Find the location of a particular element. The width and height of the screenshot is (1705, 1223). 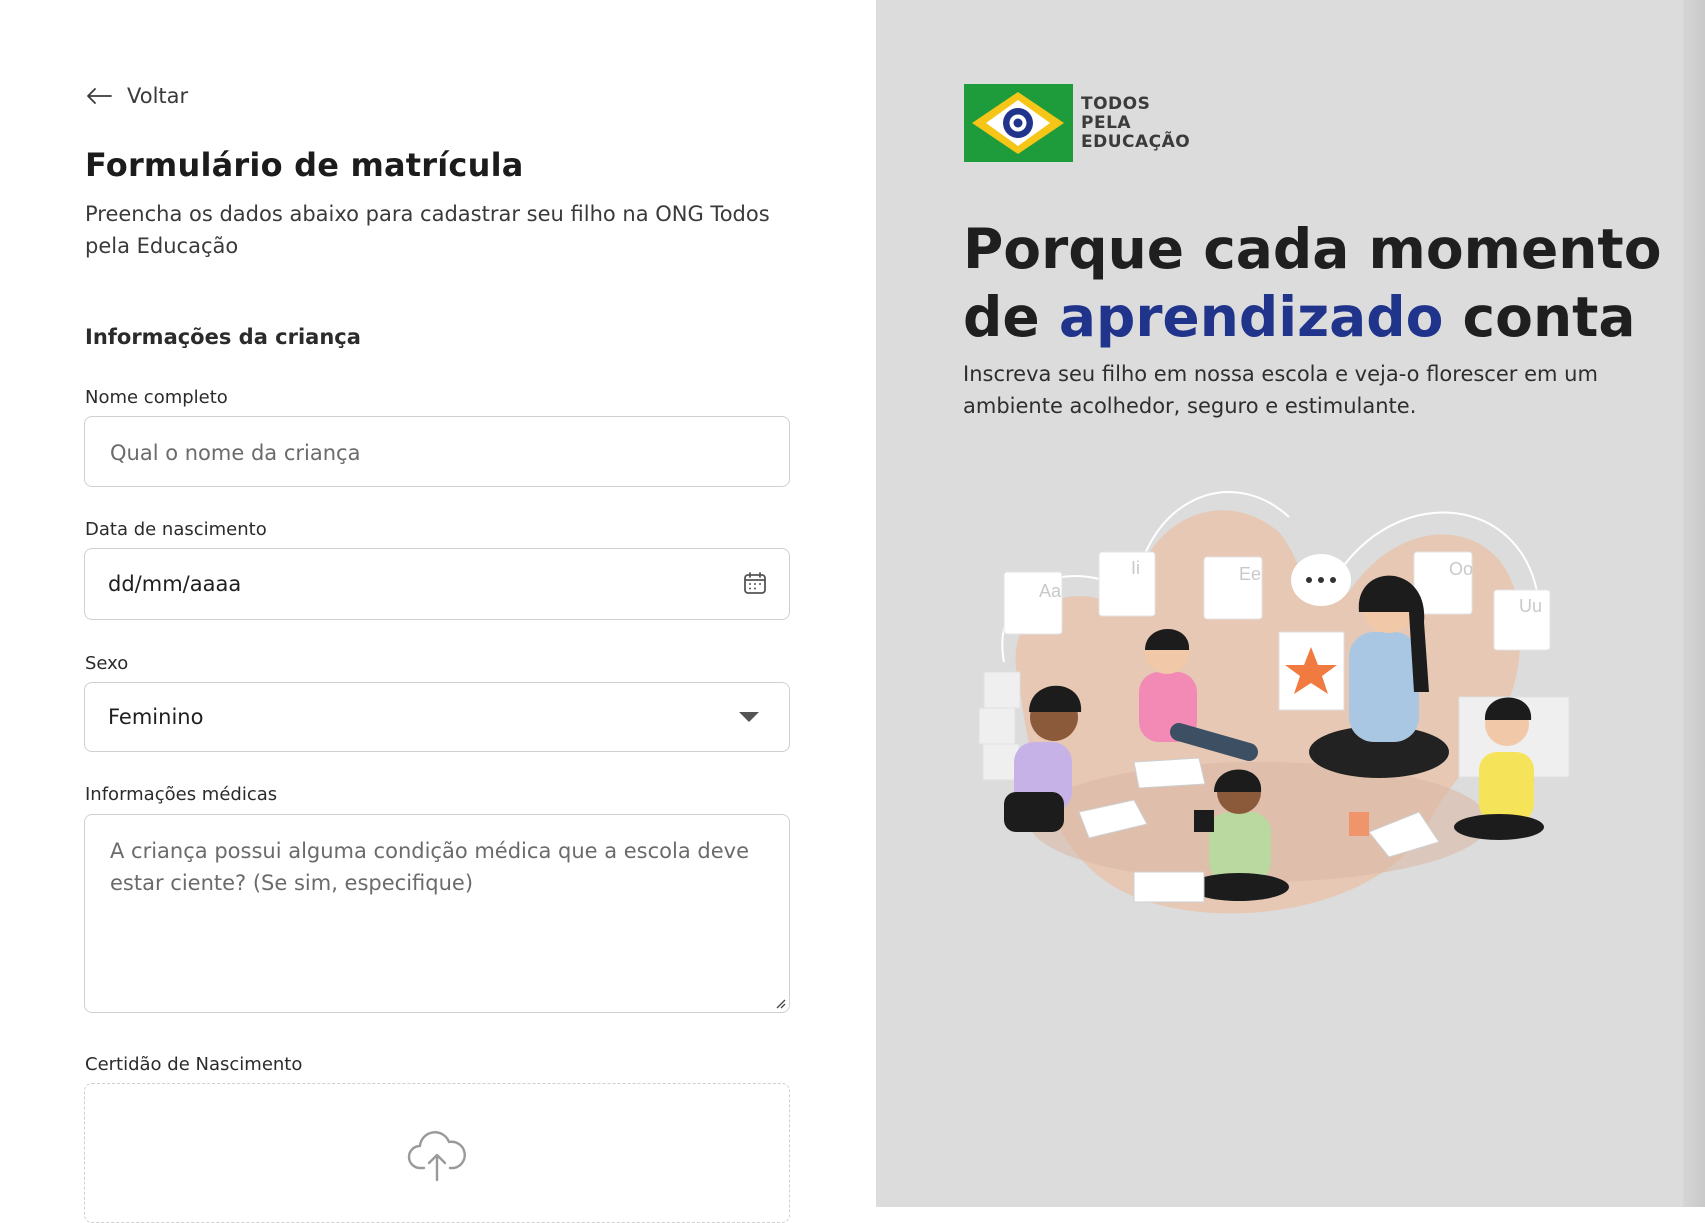

certificate-label: Certidão de Nascimento is located at coordinates (194, 1064).